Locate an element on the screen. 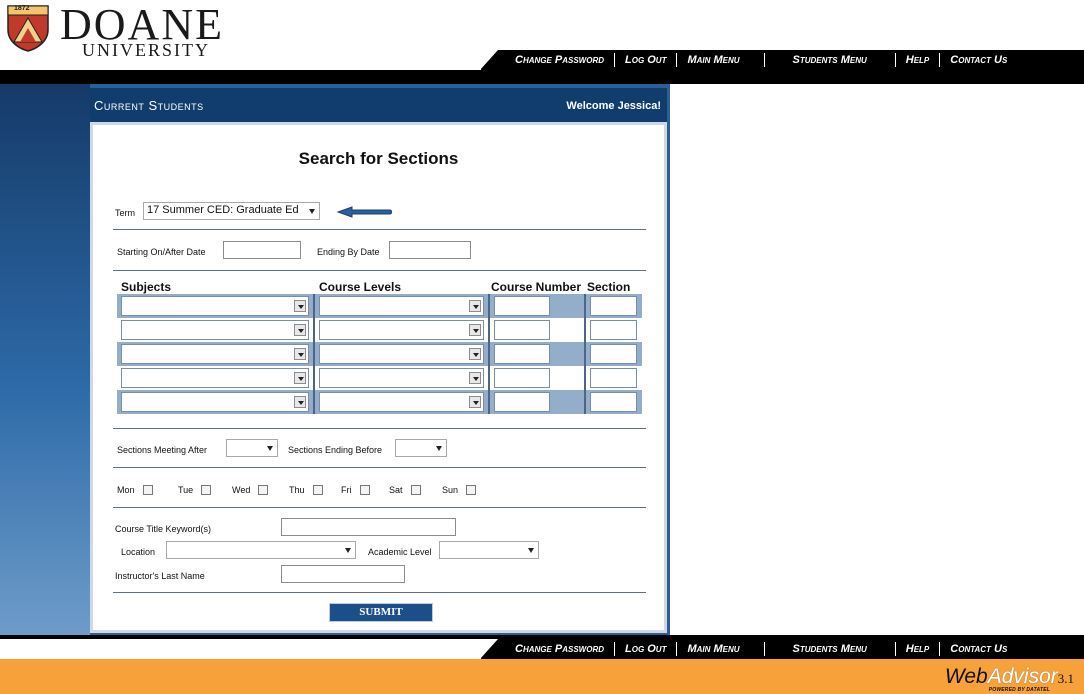  keyword-label: Course Title Keyword(s) is located at coordinates (163, 529).